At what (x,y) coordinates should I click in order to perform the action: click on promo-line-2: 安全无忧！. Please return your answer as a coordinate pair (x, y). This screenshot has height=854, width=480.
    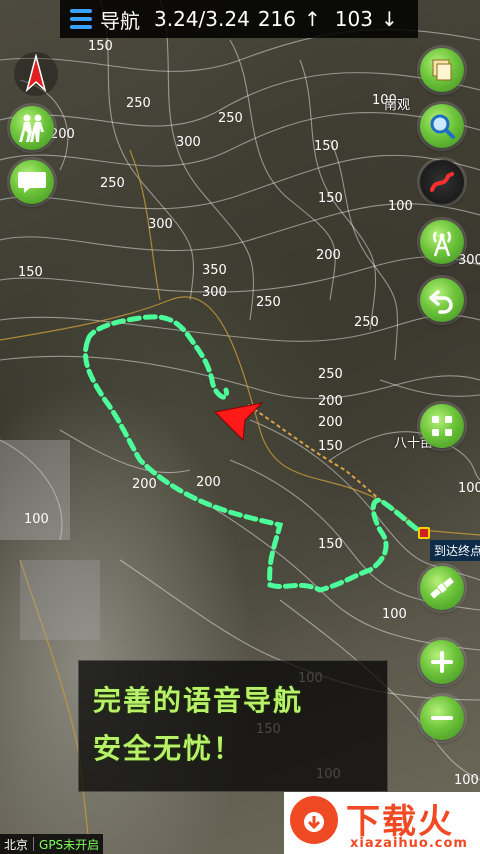
    Looking at the image, I should click on (168, 748).